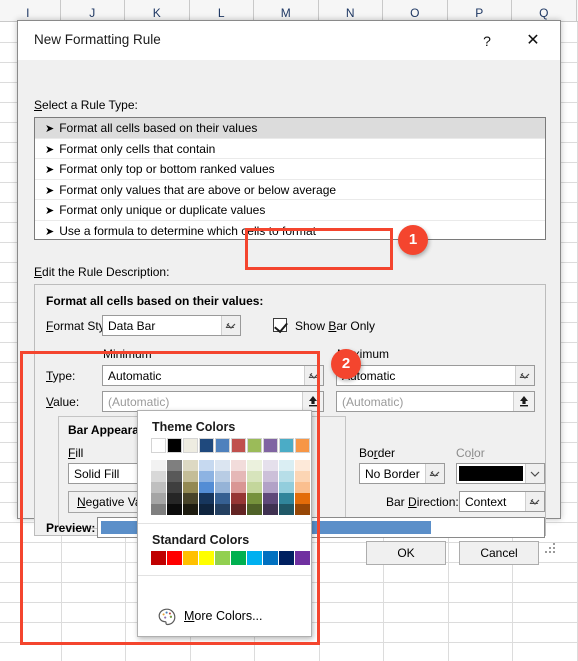 The height and width of the screenshot is (661, 578). I want to click on standard-colors-row, so click(224, 558).